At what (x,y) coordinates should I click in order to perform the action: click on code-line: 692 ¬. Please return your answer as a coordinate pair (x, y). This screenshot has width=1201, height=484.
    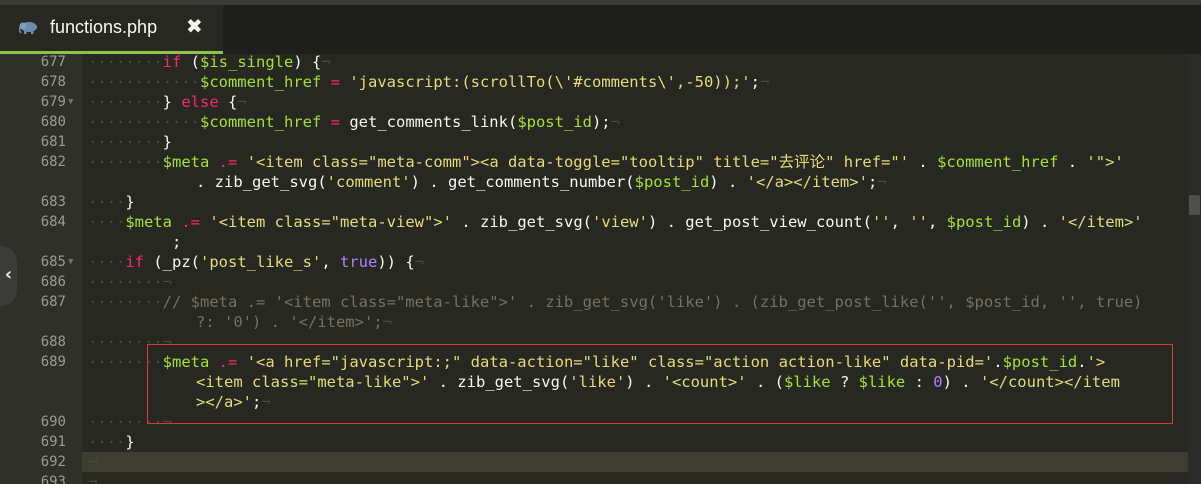
    Looking at the image, I should click on (594, 462).